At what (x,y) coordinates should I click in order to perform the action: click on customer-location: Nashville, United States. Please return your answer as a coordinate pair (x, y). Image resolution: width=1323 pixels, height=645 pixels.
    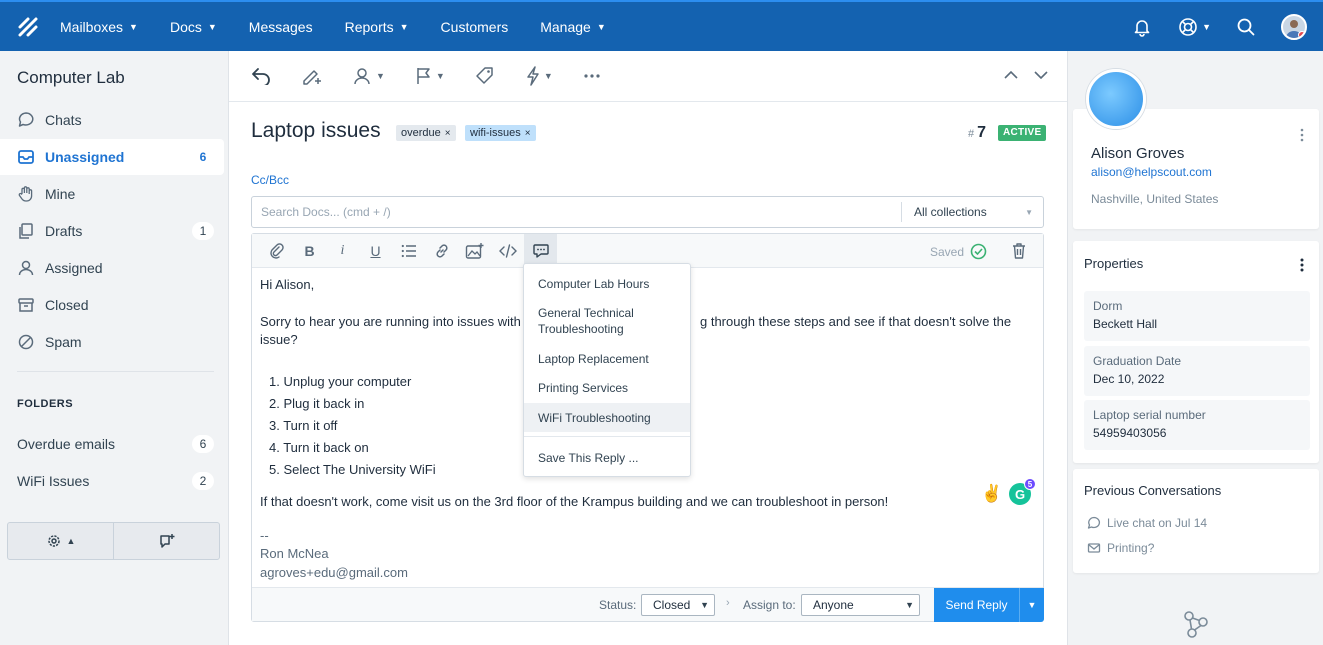
    Looking at the image, I should click on (1155, 199).